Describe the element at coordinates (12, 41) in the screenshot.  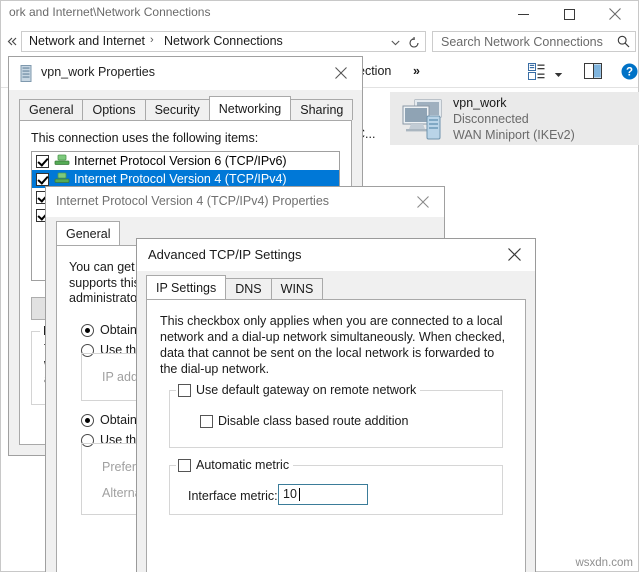
I see `back-chevrons-icon` at that location.